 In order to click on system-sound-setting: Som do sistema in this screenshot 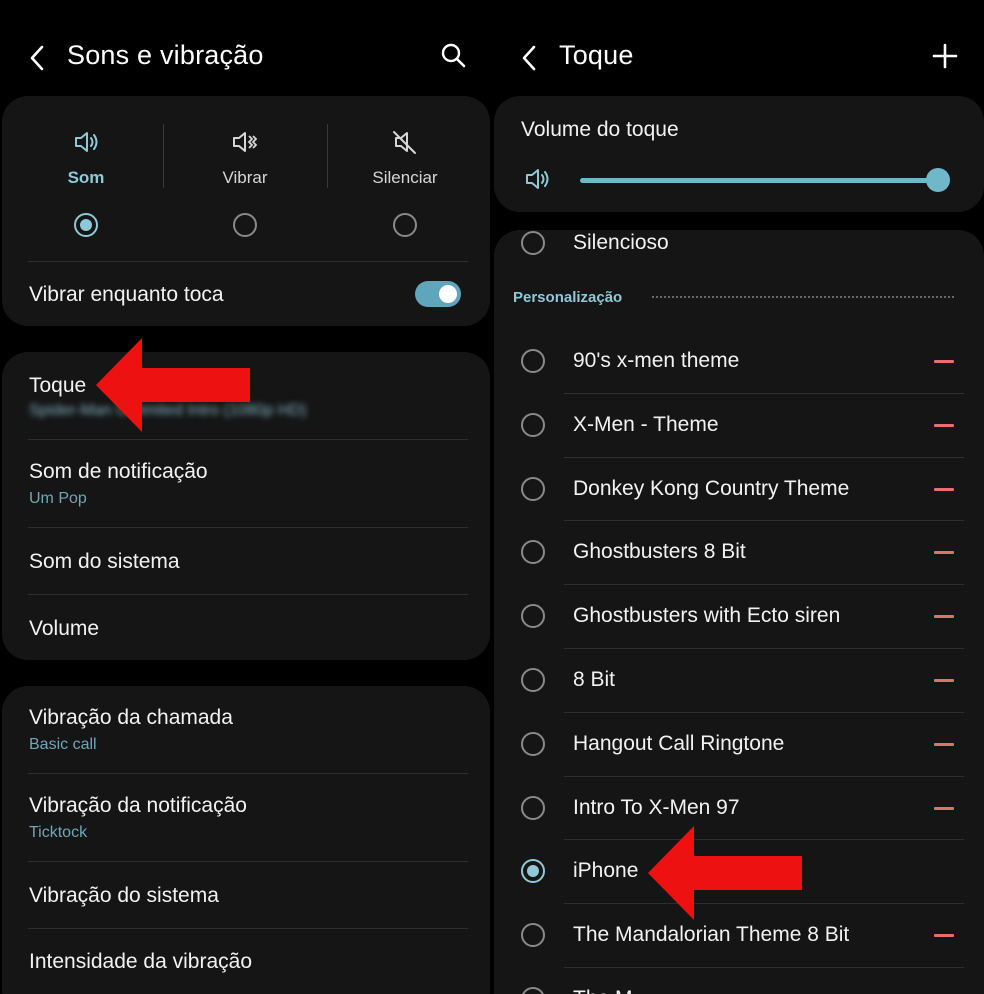, I will do `click(246, 561)`.